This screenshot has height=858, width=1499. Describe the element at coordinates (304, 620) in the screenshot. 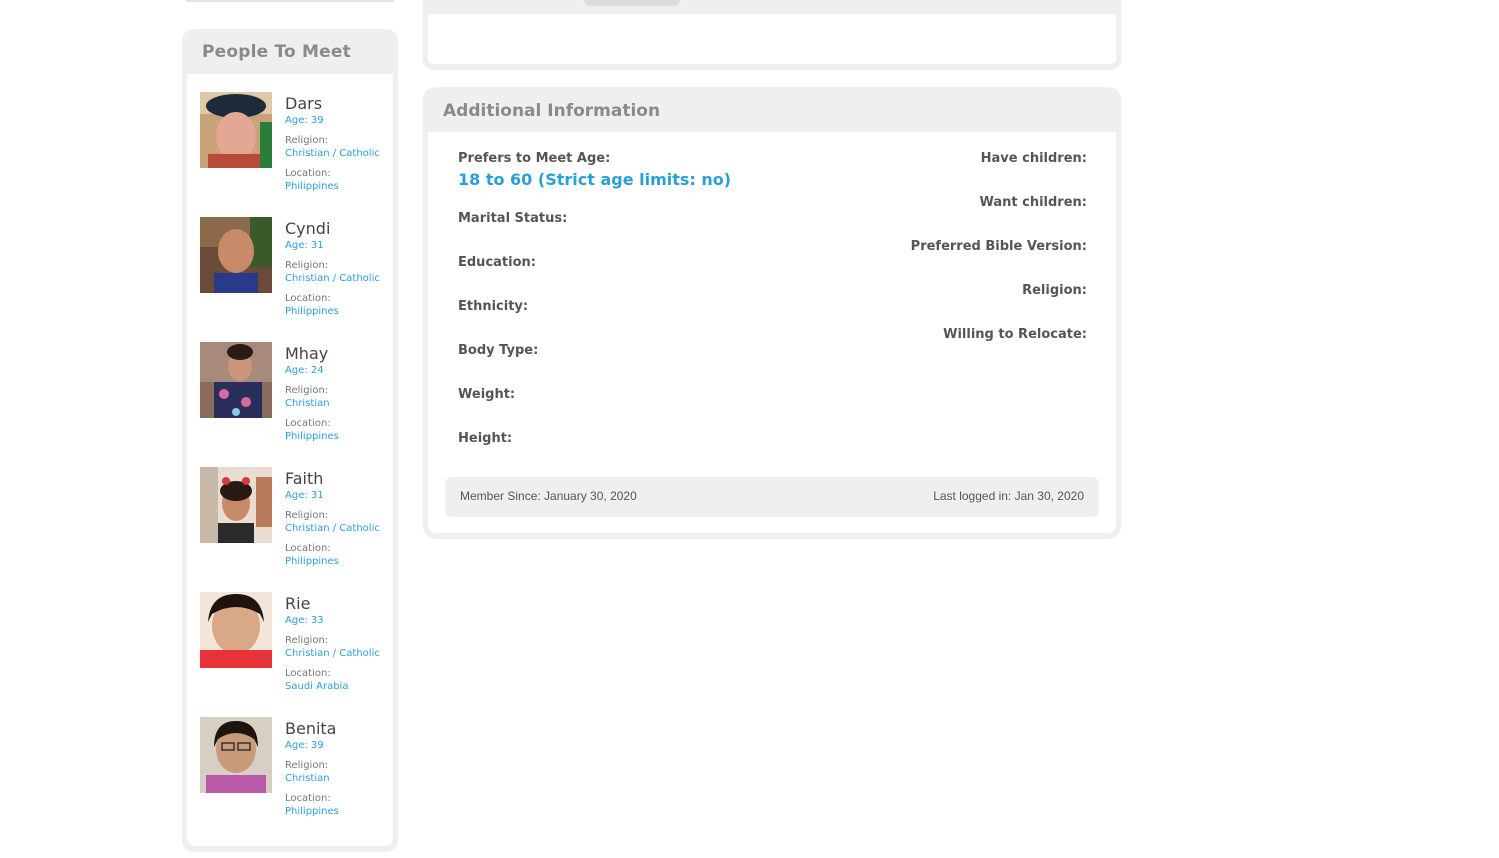

I see `person-age: Age: 33` at that location.